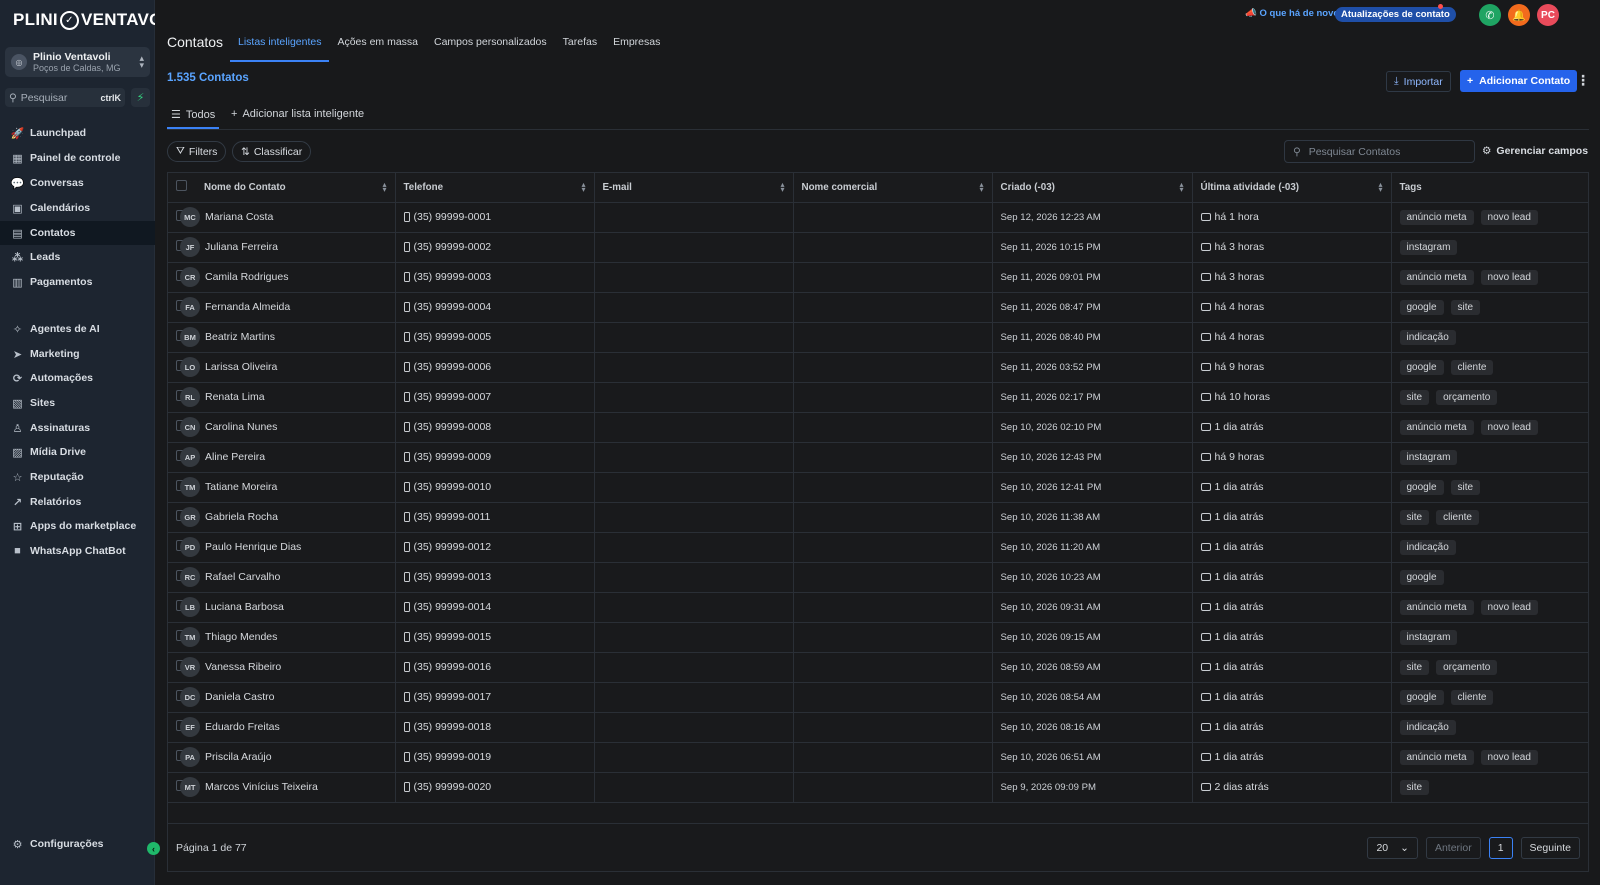  What do you see at coordinates (1453, 847) in the screenshot?
I see `previous-page-button: Anterior` at bounding box center [1453, 847].